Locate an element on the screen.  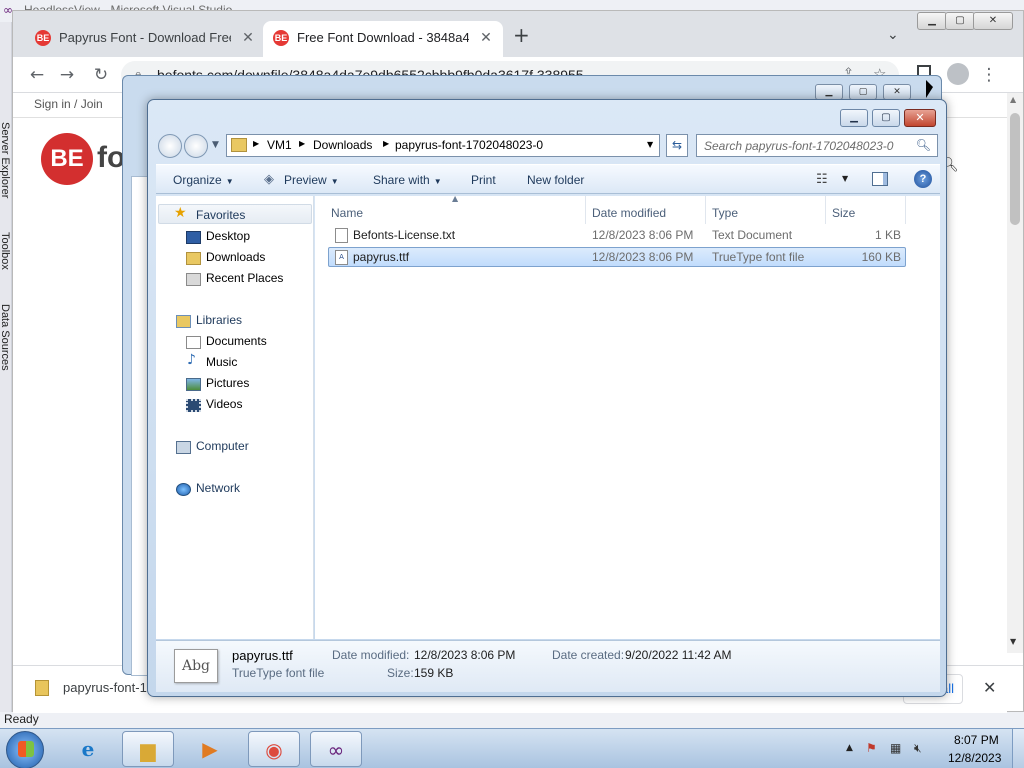
address-history-chevron-icon: ▼ is located at coordinates (650, 144).